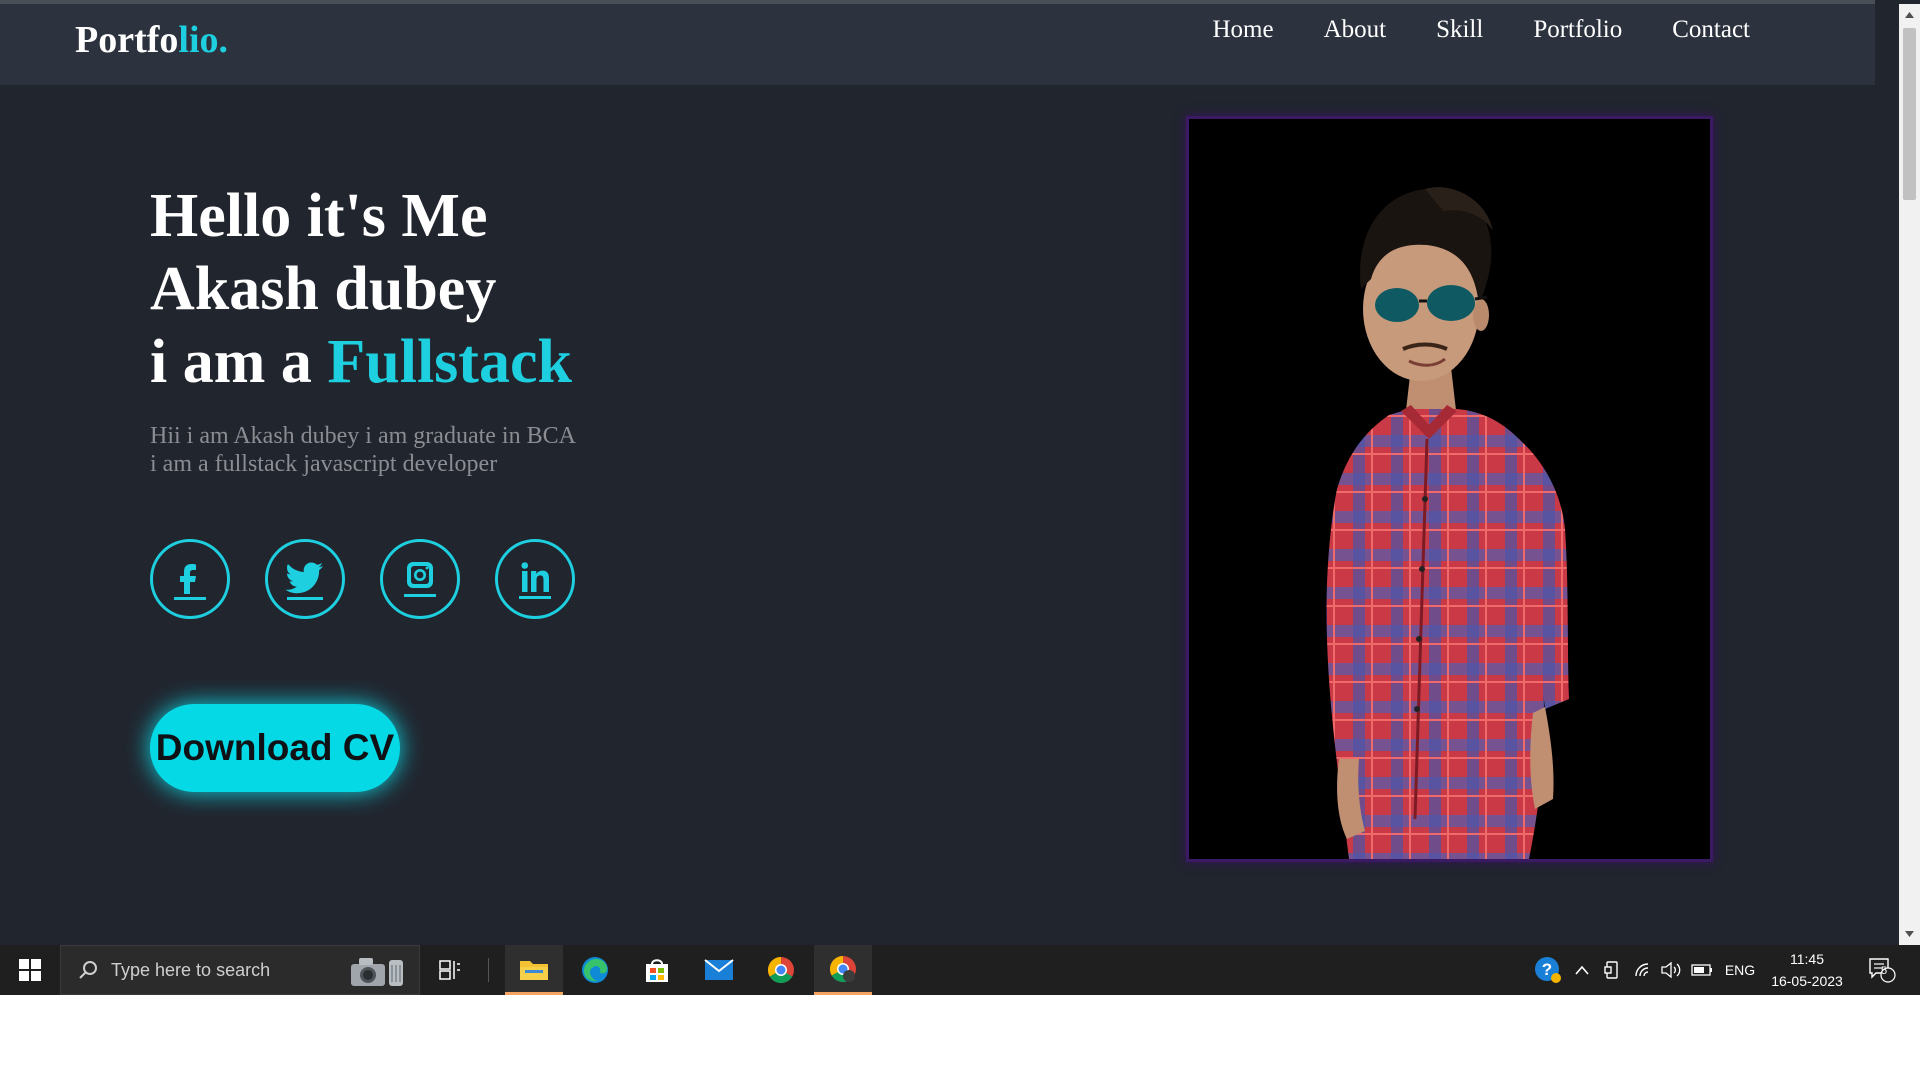 This screenshot has width=1920, height=1080. Describe the element at coordinates (1447, 523) in the screenshot. I see `portrait-illustration` at that location.